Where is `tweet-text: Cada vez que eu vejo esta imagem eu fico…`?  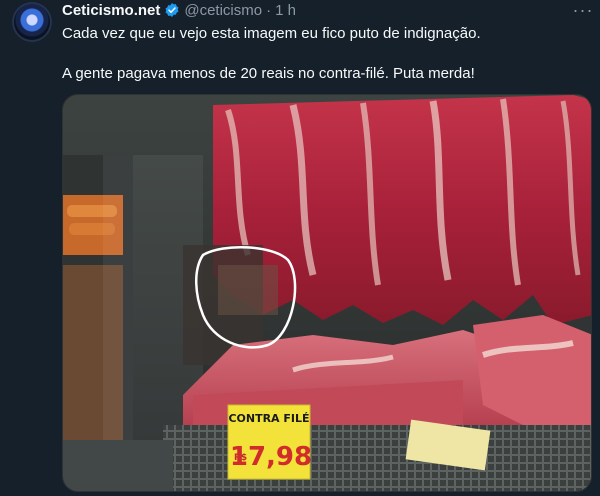
tweet-text: Cada vez que eu vejo esta imagem eu fico… is located at coordinates (322, 54).